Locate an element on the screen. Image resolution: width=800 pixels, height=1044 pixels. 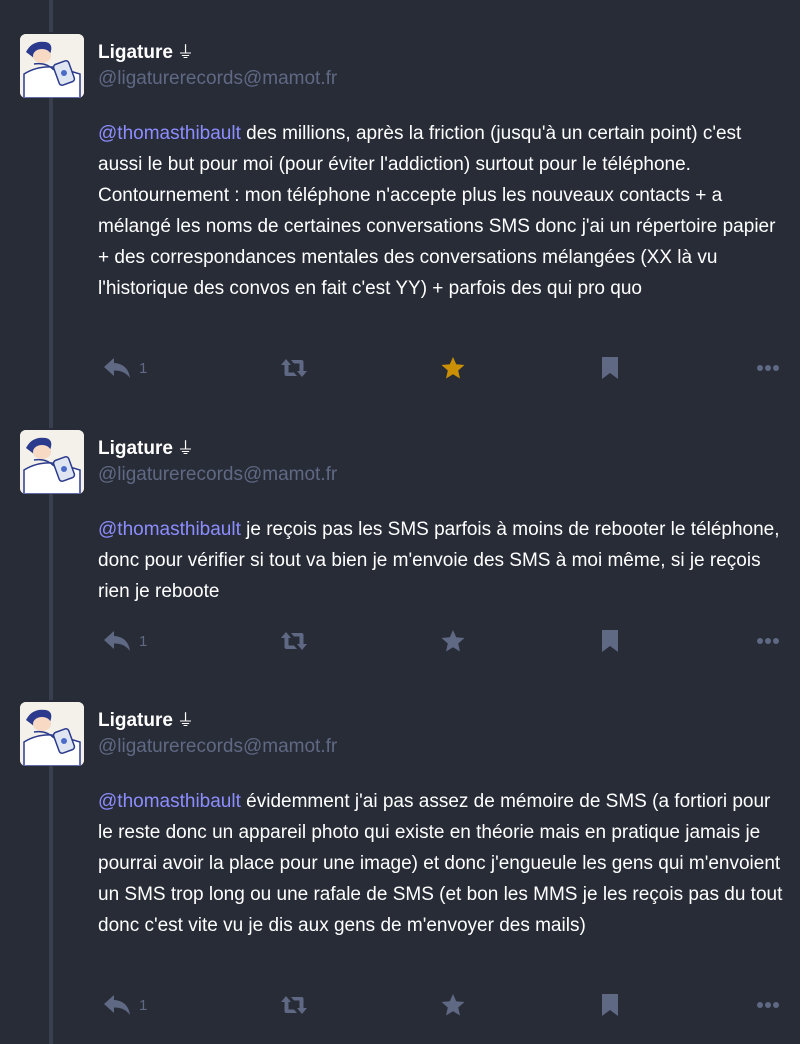
thread-line is located at coordinates (51, 16).